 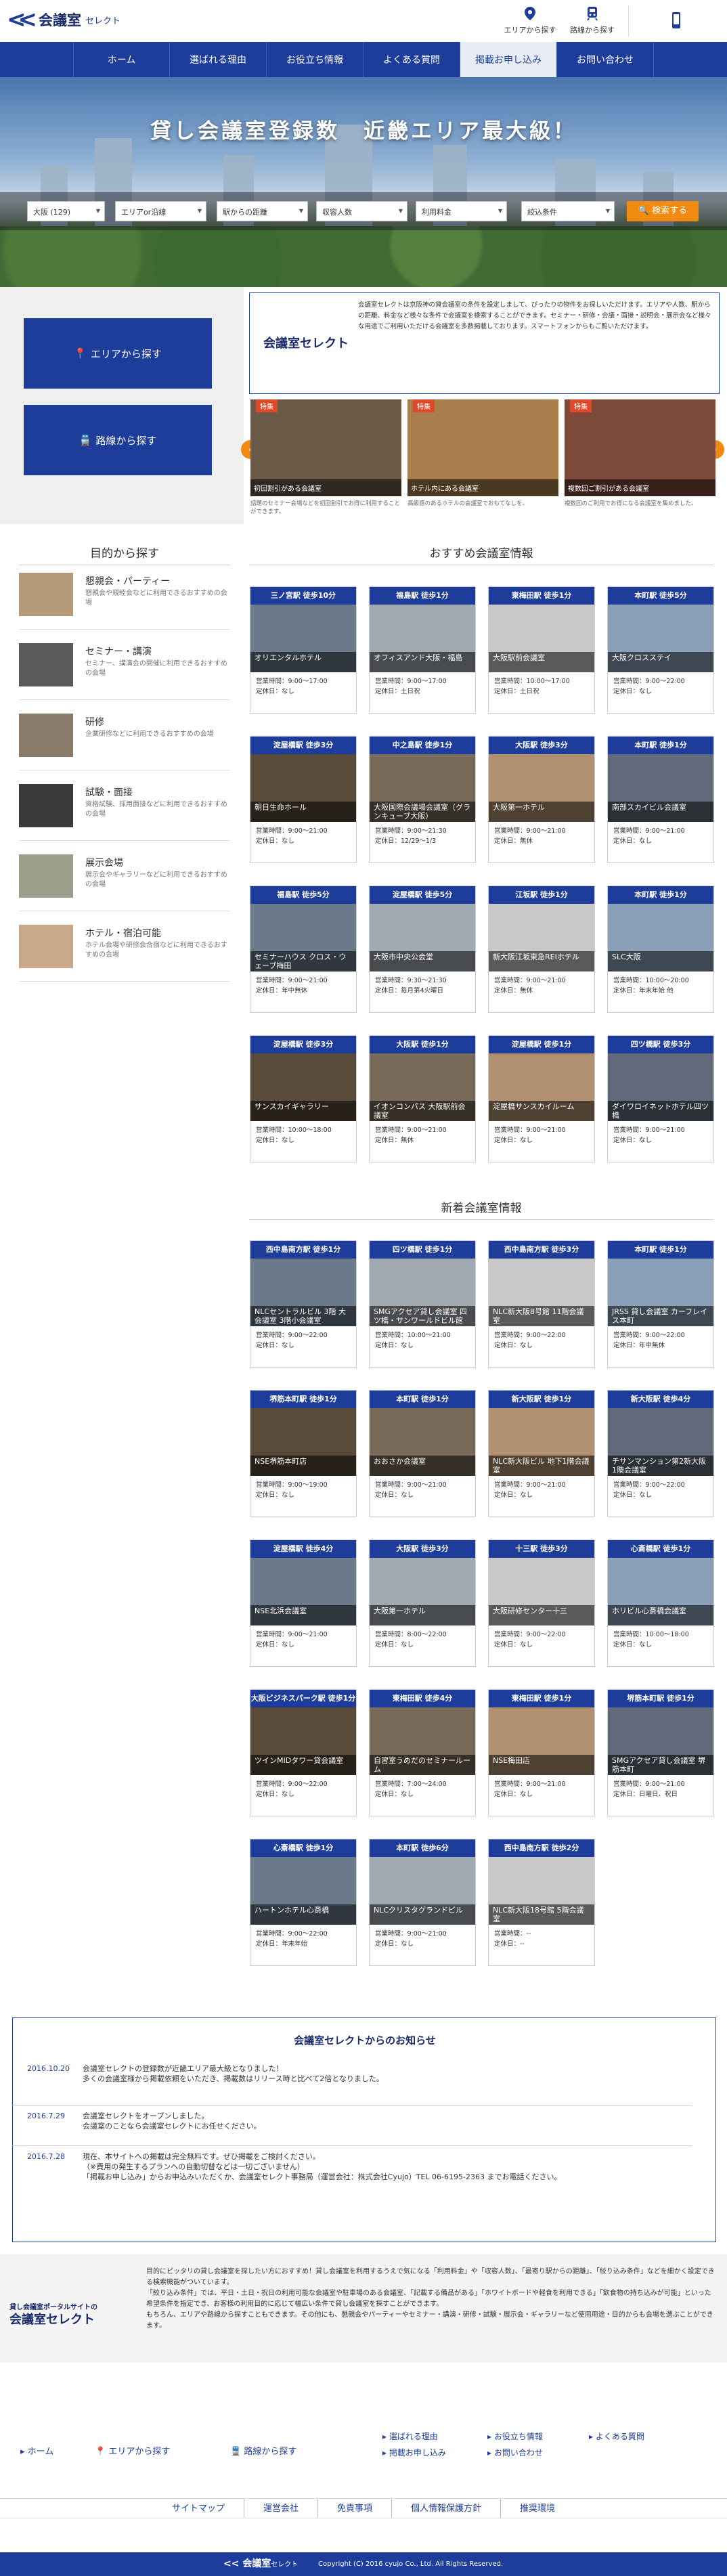 What do you see at coordinates (156, 668) in the screenshot?
I see `purpose-item-desc: セミナー、講演会の開催に利用できるおすすめの会場` at bounding box center [156, 668].